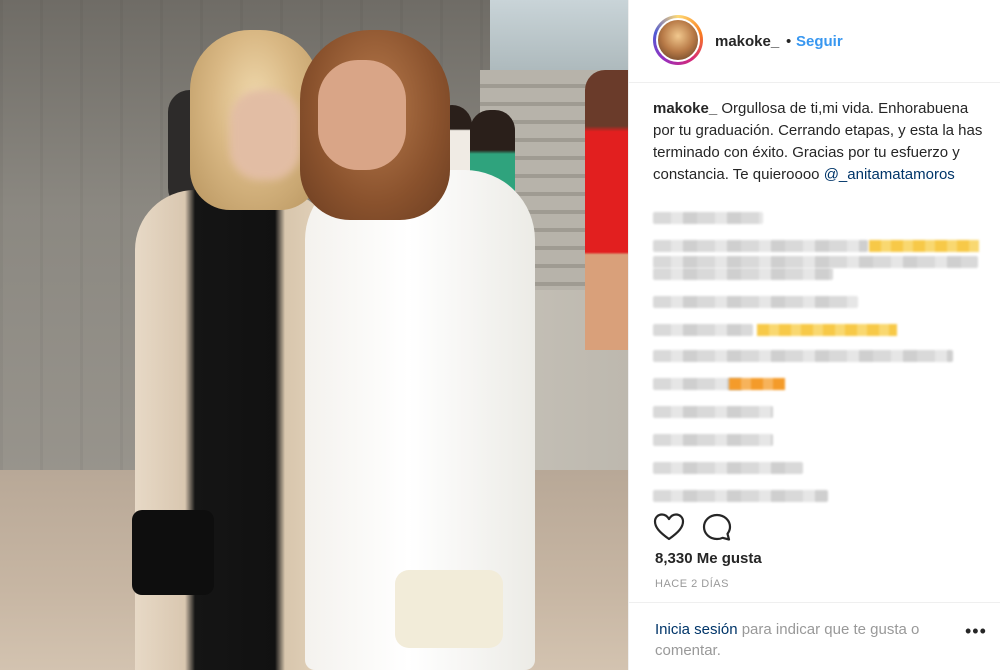 Image resolution: width=1000 pixels, height=671 pixels. I want to click on post-header: makoke_ • Seguir, so click(814, 41).